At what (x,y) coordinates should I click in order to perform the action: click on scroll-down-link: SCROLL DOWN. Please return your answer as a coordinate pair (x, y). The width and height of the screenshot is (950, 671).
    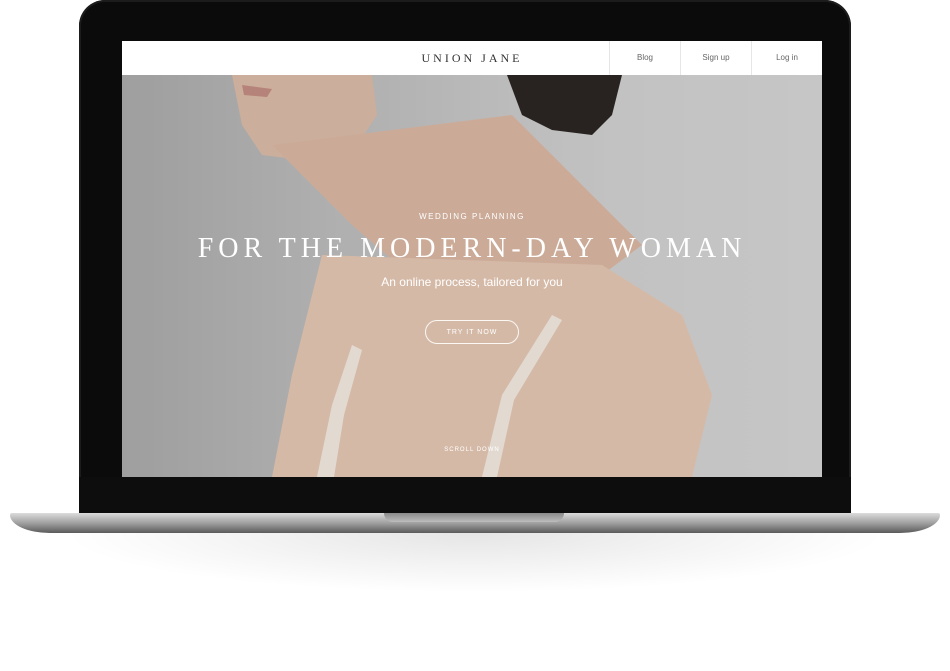
    Looking at the image, I should click on (472, 450).